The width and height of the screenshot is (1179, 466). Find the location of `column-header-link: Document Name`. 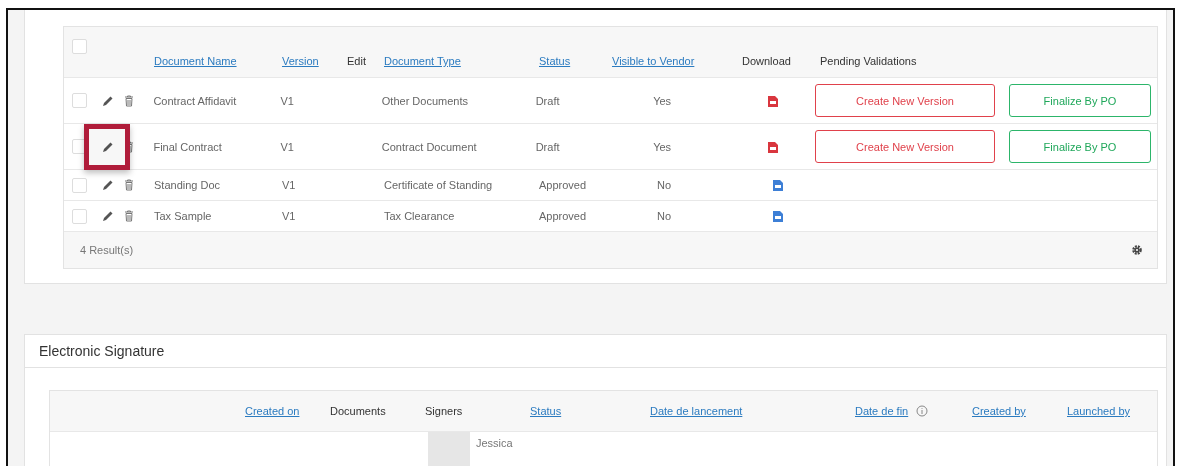

column-header-link: Document Name is located at coordinates (195, 61).